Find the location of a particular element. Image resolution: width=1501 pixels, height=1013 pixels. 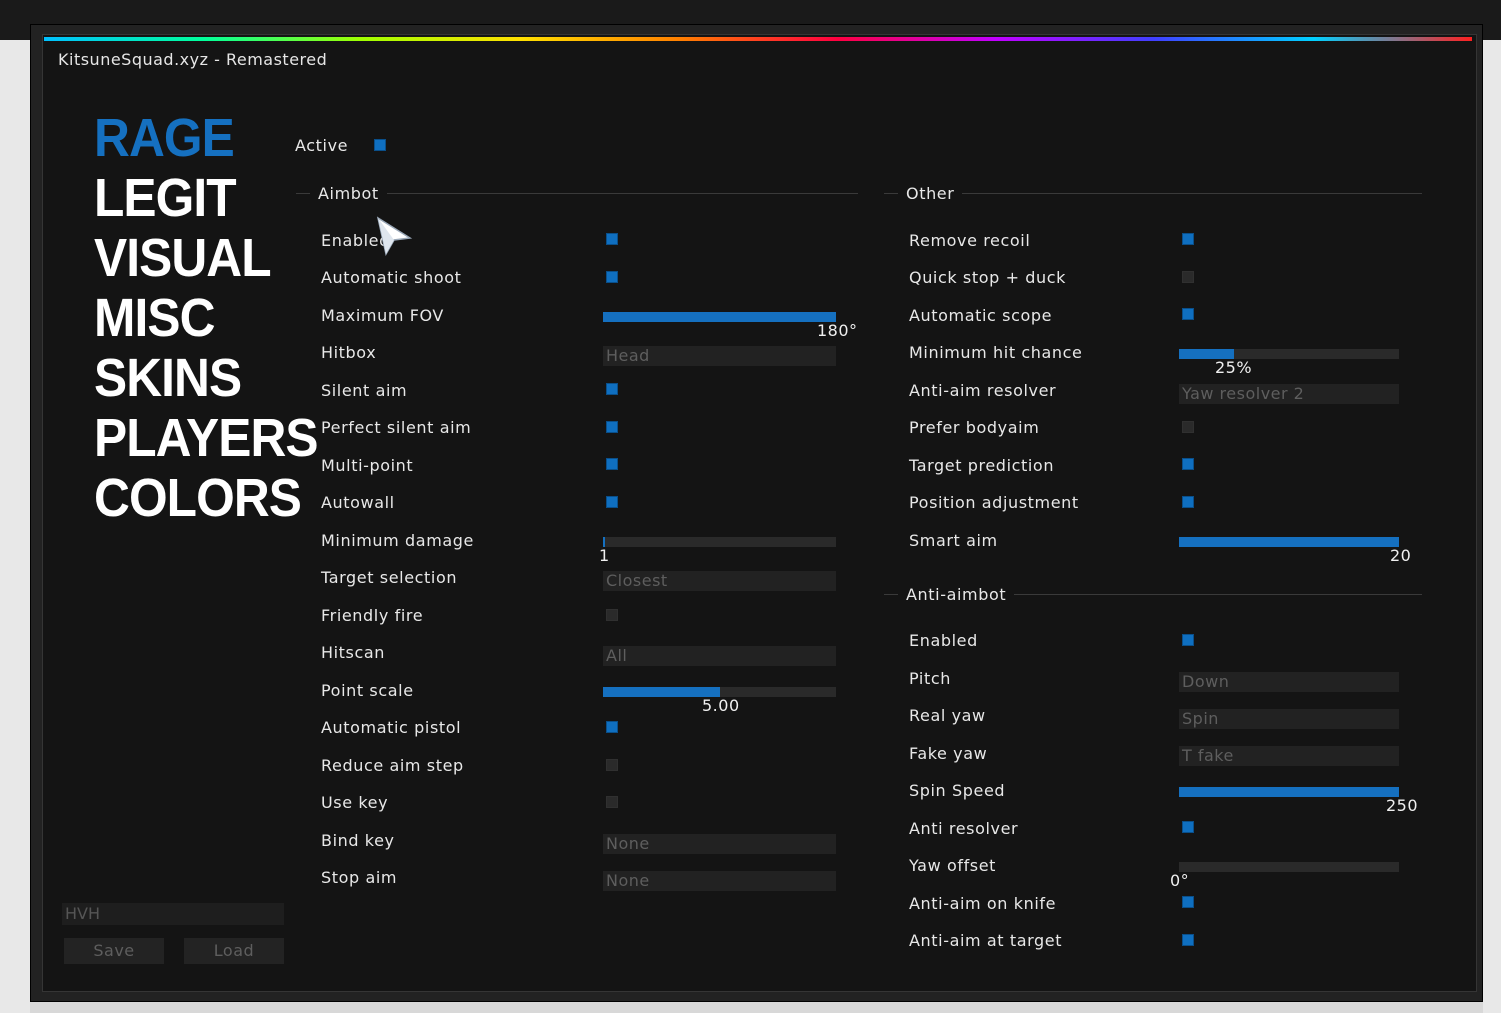

reduce-aim-step-label: Reduce aim step is located at coordinates (392, 765).